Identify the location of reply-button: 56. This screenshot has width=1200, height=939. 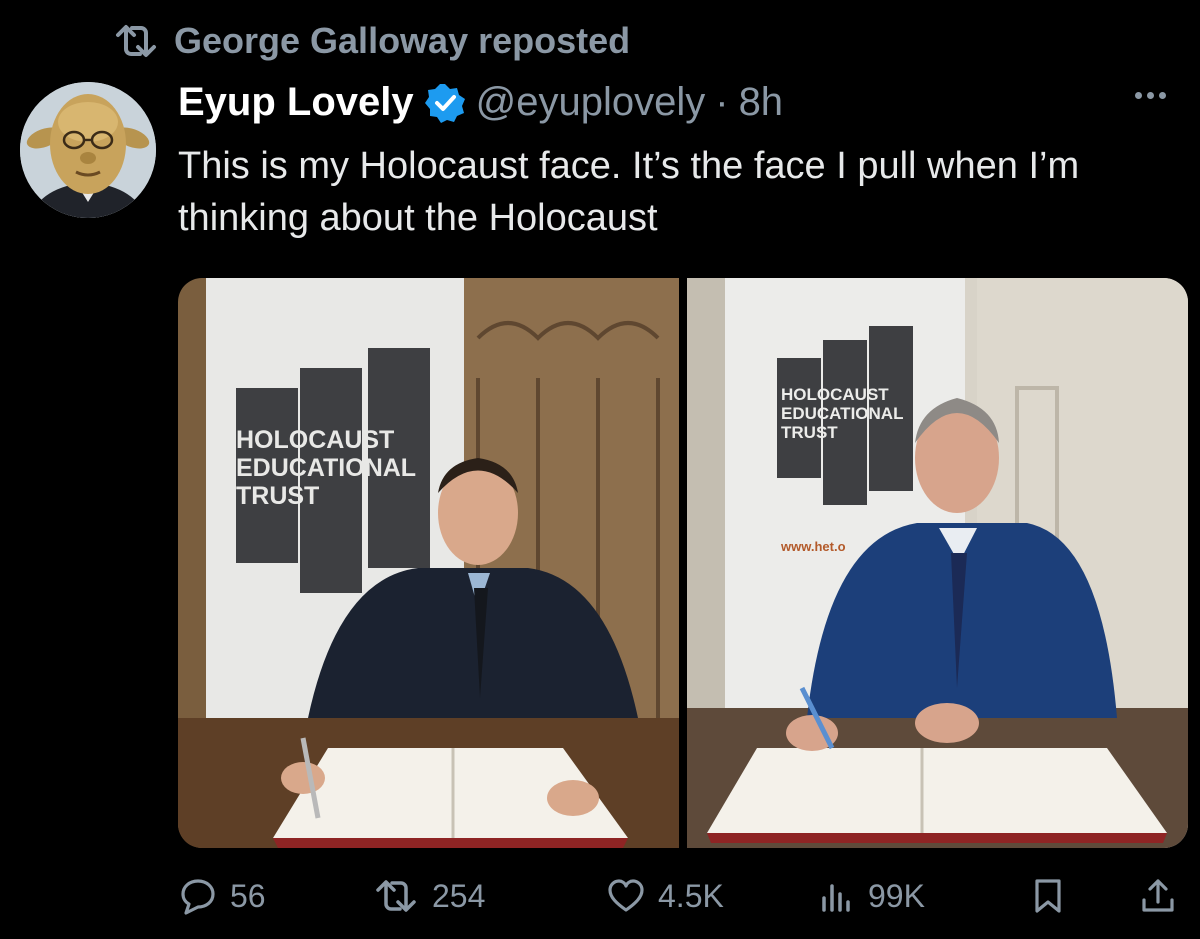
(222, 896).